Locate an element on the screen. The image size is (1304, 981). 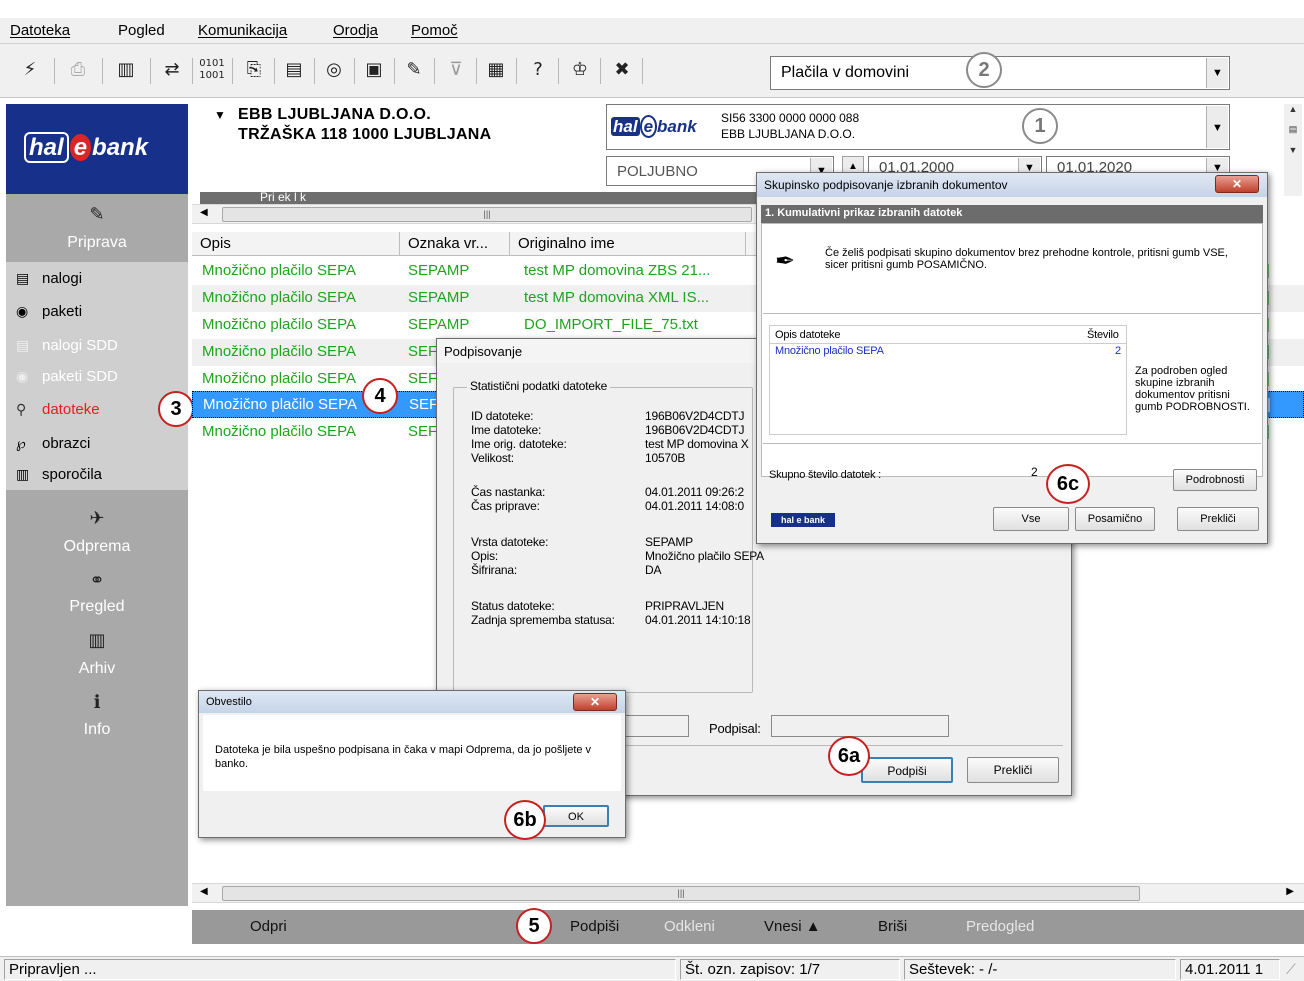
sidebar-odprema: Odprema is located at coordinates (97, 547).